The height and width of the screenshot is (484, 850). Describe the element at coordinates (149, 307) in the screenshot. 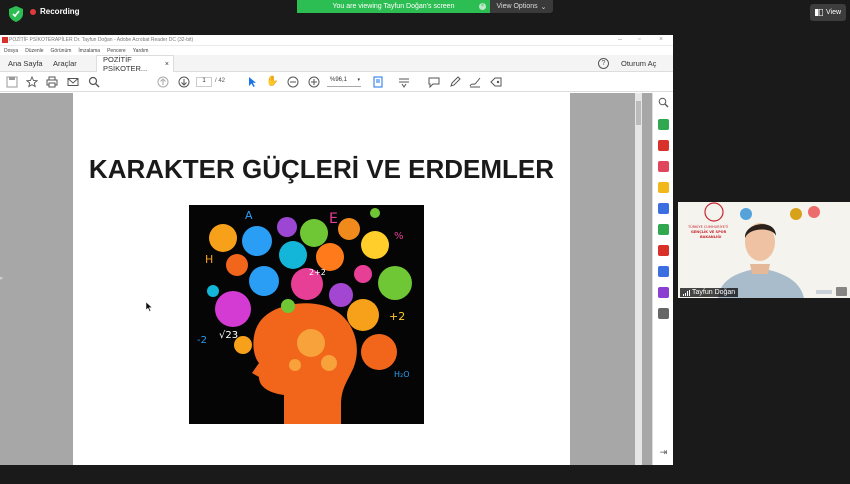

I see `mouse-cursor-icon` at that location.